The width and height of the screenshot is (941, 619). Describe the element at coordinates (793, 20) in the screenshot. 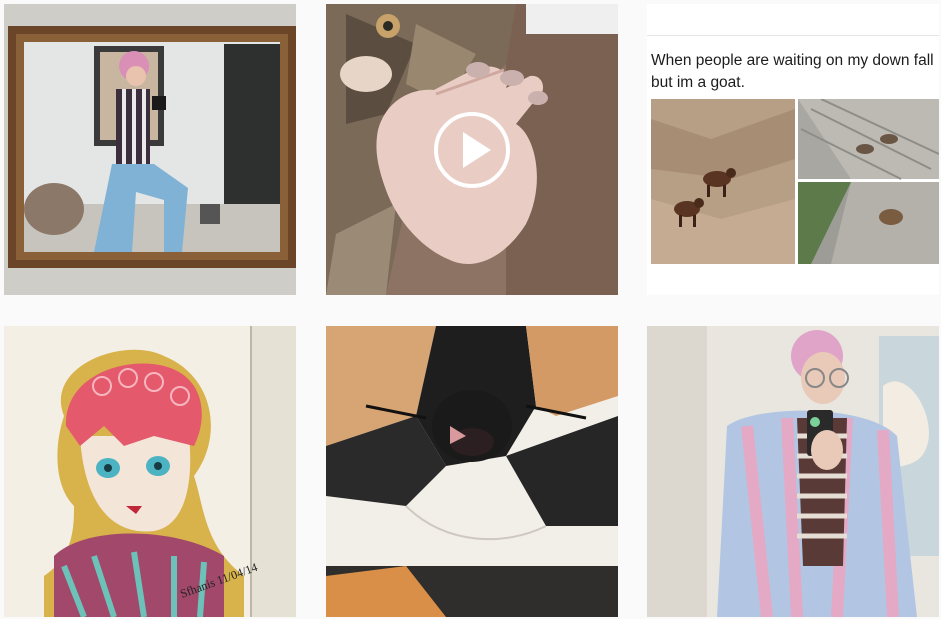

I see `meme-top-bar` at that location.